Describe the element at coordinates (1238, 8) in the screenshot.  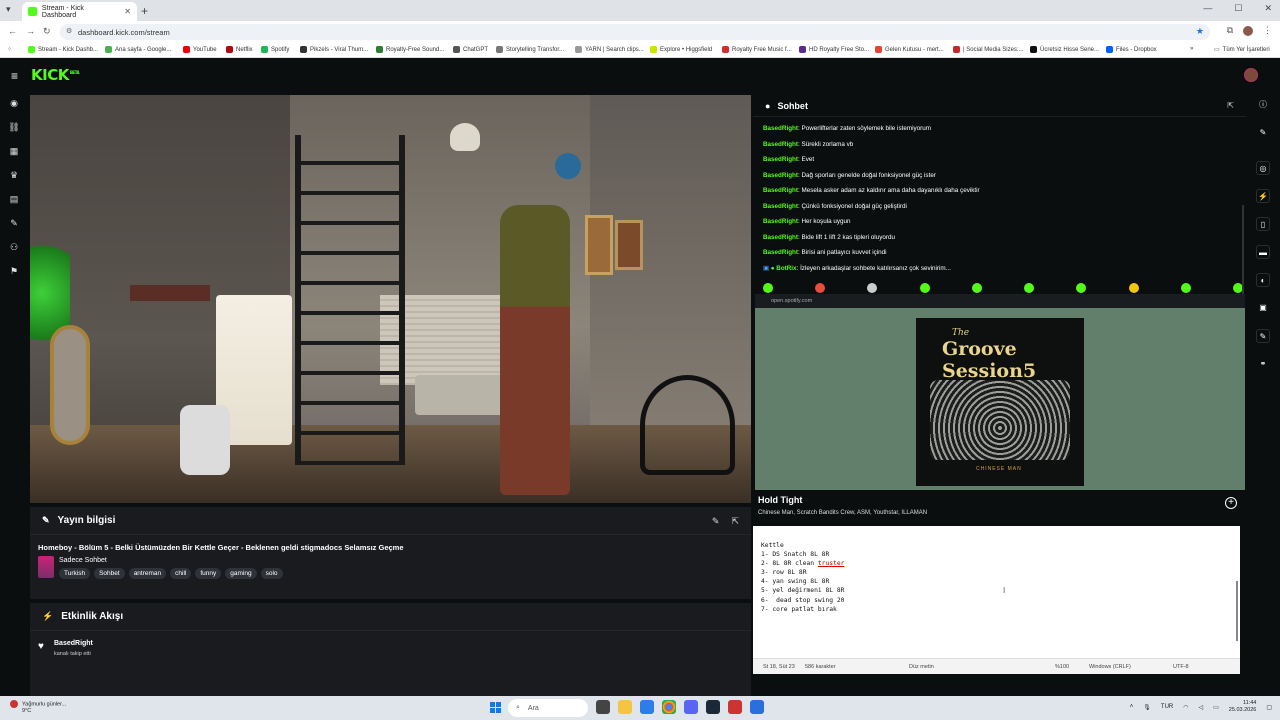
I see `maximize-button: ☐` at that location.